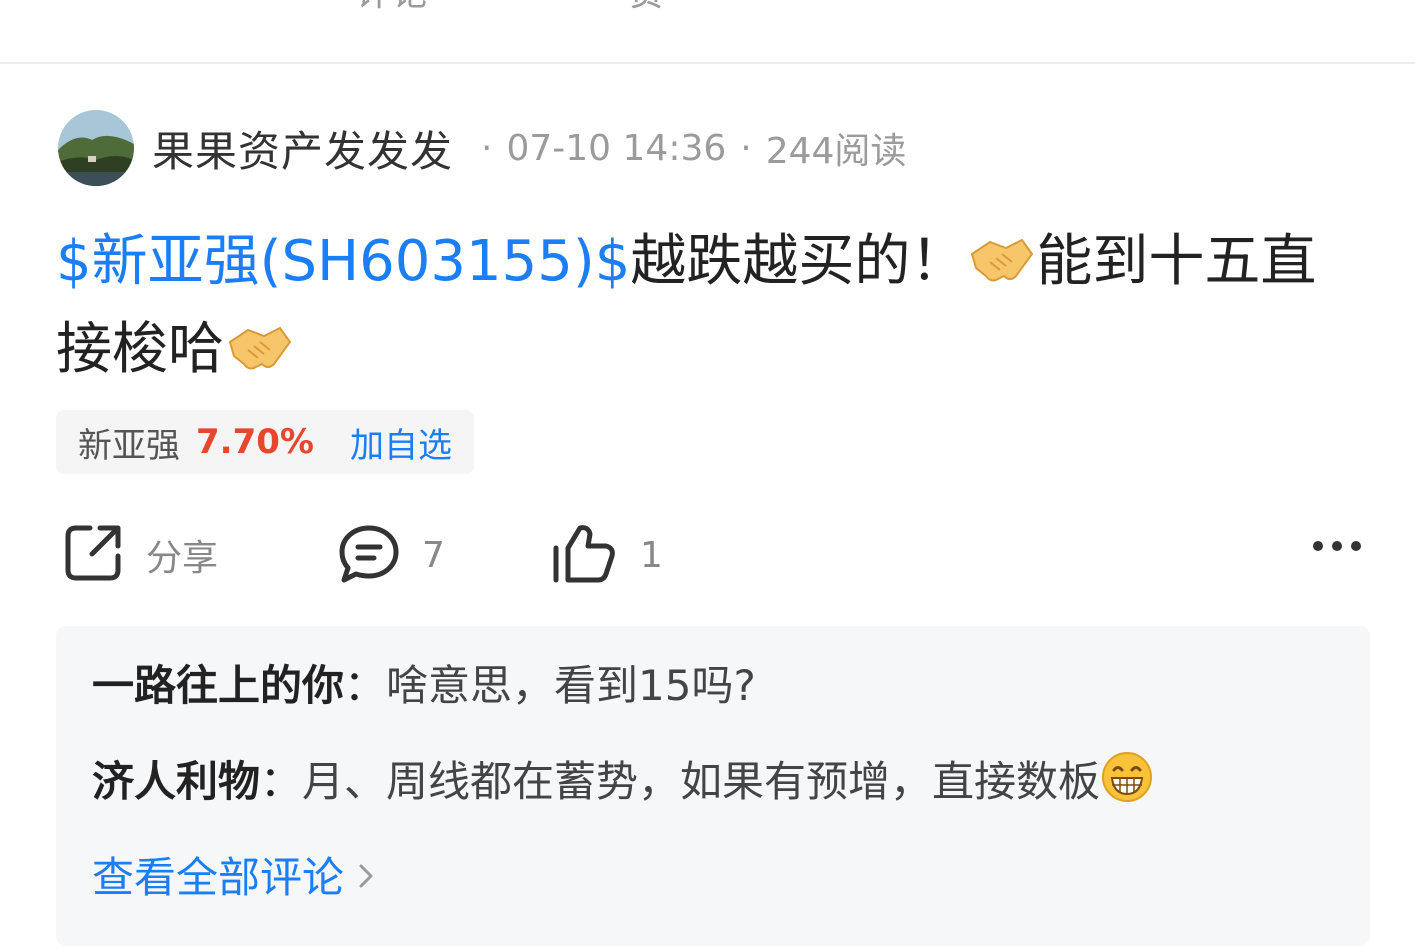  I want to click on like-label-cut: 赞, so click(646, 7).